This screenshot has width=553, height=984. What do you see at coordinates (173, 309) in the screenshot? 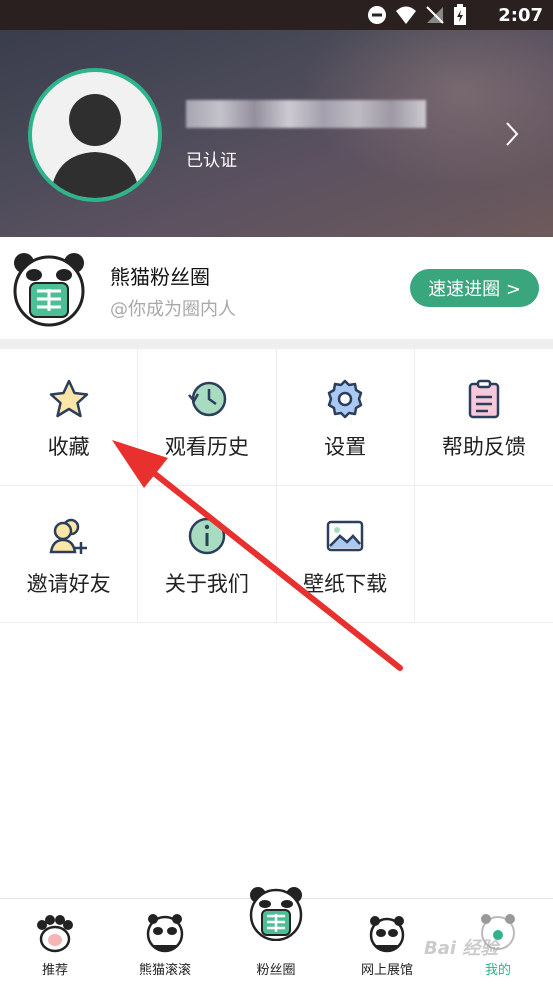
I see `fan-circle-subtitle: @你成为圈内人` at bounding box center [173, 309].